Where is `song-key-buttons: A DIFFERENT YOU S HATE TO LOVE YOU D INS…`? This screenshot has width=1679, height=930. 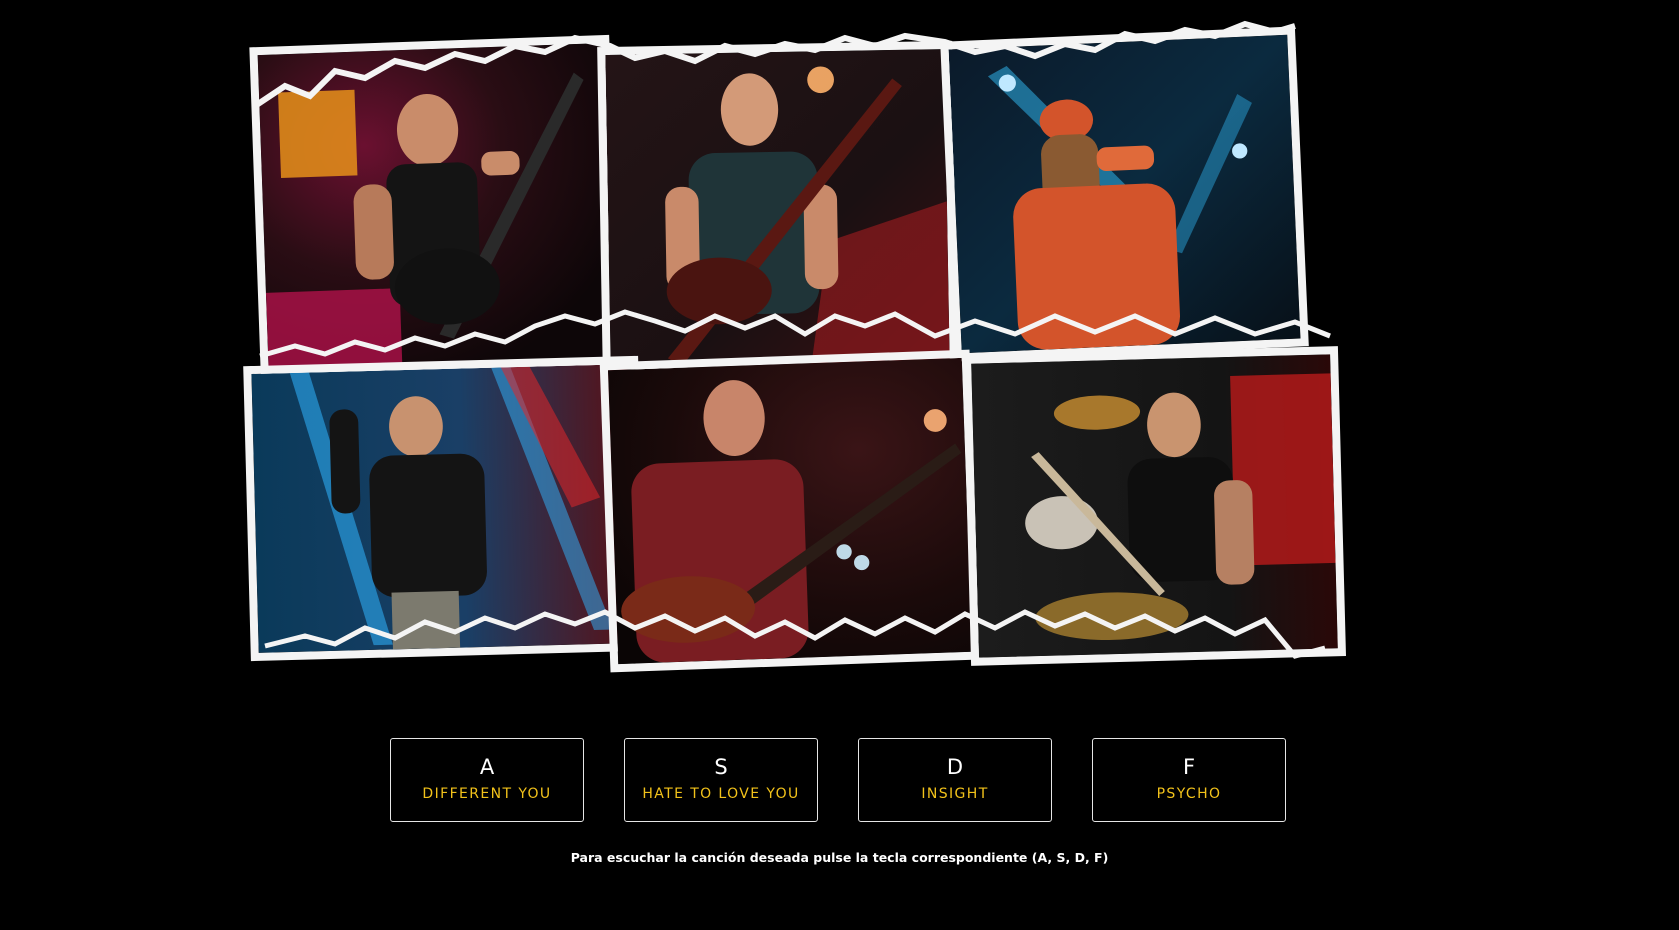 song-key-buttons: A DIFFERENT YOU S HATE TO LOVE YOU D INS… is located at coordinates (840, 781).